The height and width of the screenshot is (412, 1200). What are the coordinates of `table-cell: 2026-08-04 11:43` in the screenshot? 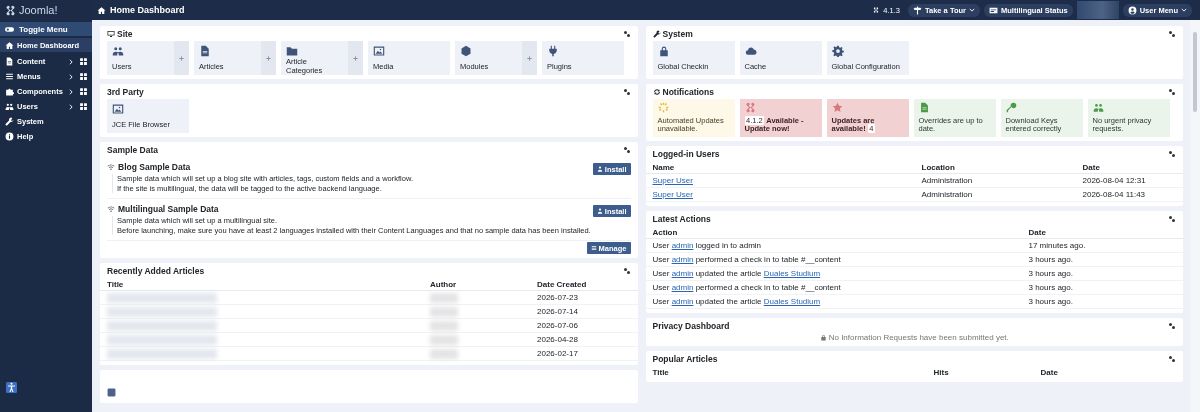 It's located at (1129, 195).